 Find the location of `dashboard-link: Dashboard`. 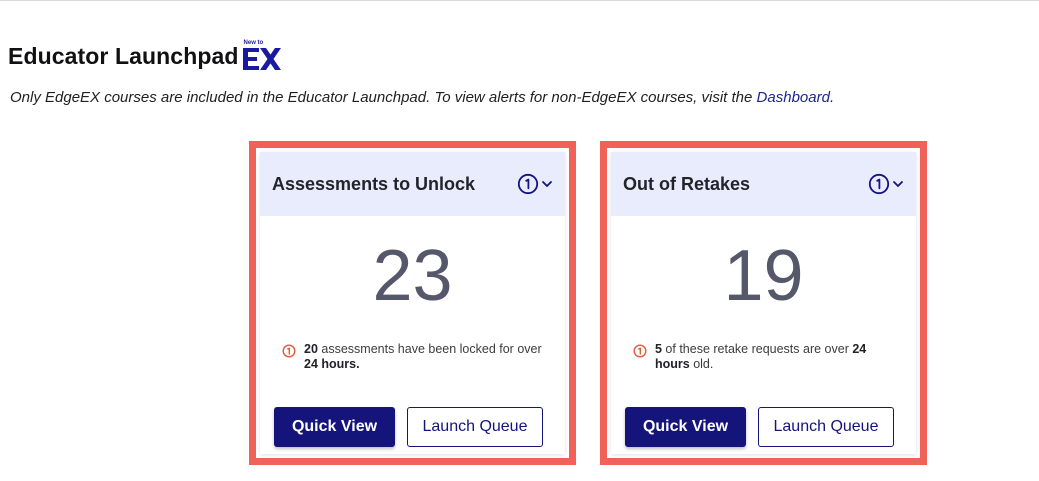

dashboard-link: Dashboard is located at coordinates (793, 97).